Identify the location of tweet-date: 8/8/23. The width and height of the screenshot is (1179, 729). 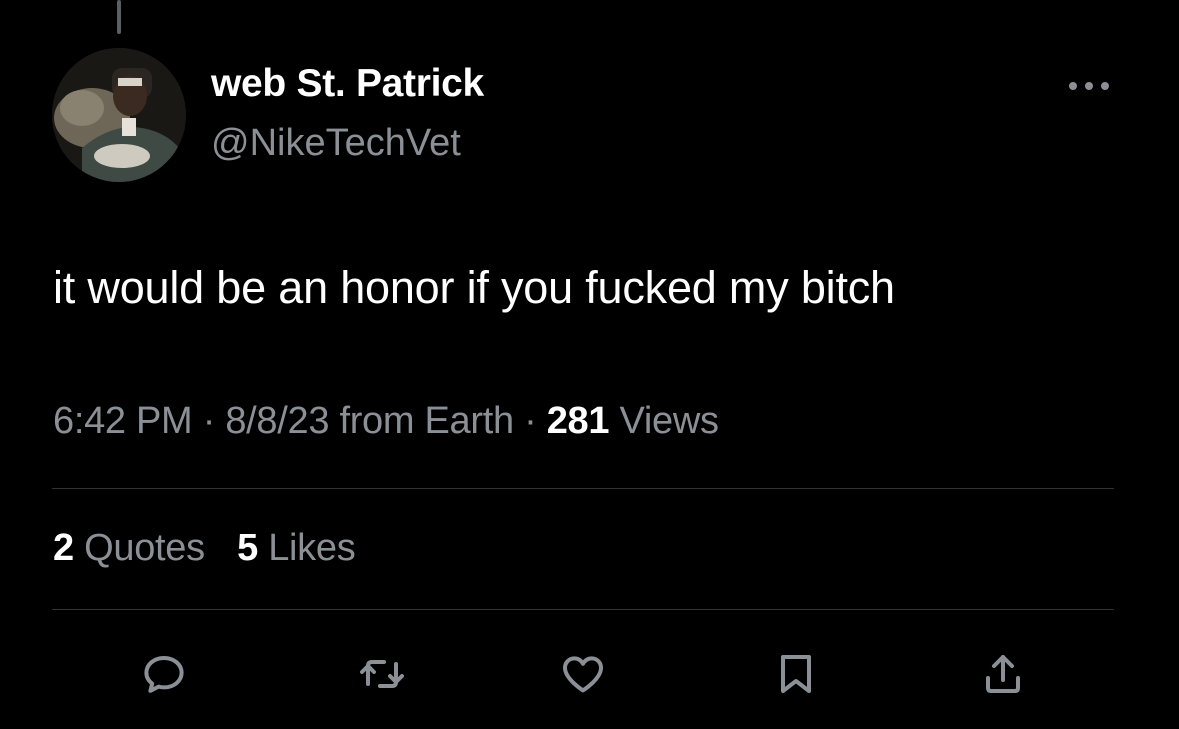
(277, 421).